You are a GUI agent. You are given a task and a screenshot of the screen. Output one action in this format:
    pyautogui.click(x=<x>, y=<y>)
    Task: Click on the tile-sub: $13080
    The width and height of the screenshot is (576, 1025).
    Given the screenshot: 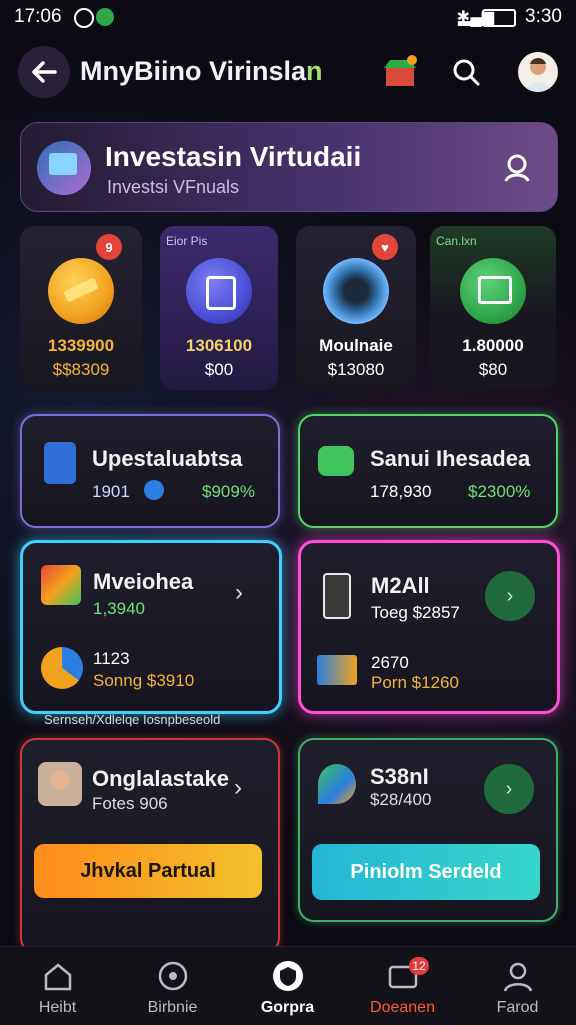 What is the action you would take?
    pyautogui.click(x=356, y=369)
    